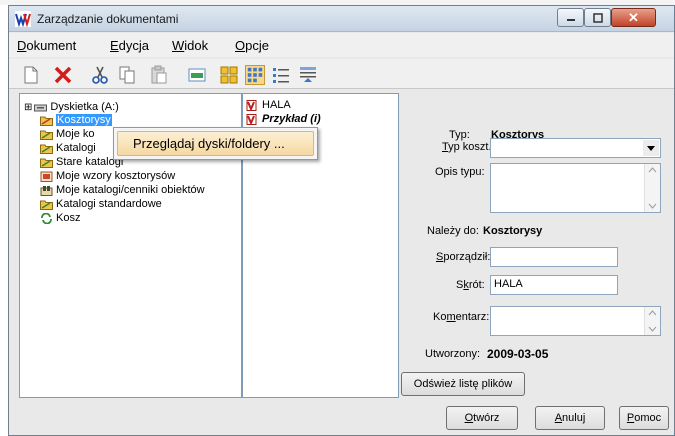 Image resolution: width=675 pixels, height=436 pixels. Describe the element at coordinates (197, 75) in the screenshot. I see `preview-icon` at that location.